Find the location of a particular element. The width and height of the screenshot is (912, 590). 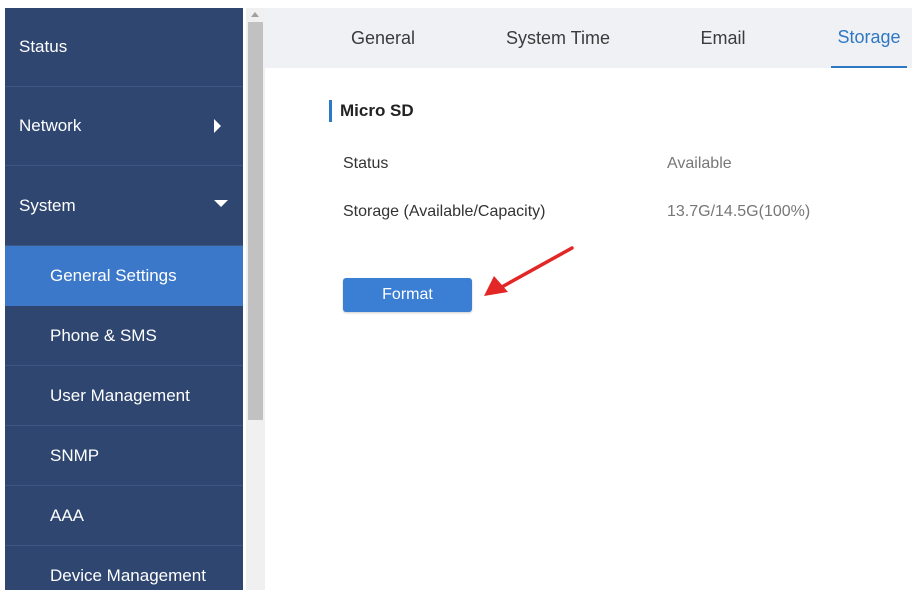

tab-label: System Time is located at coordinates (558, 37).